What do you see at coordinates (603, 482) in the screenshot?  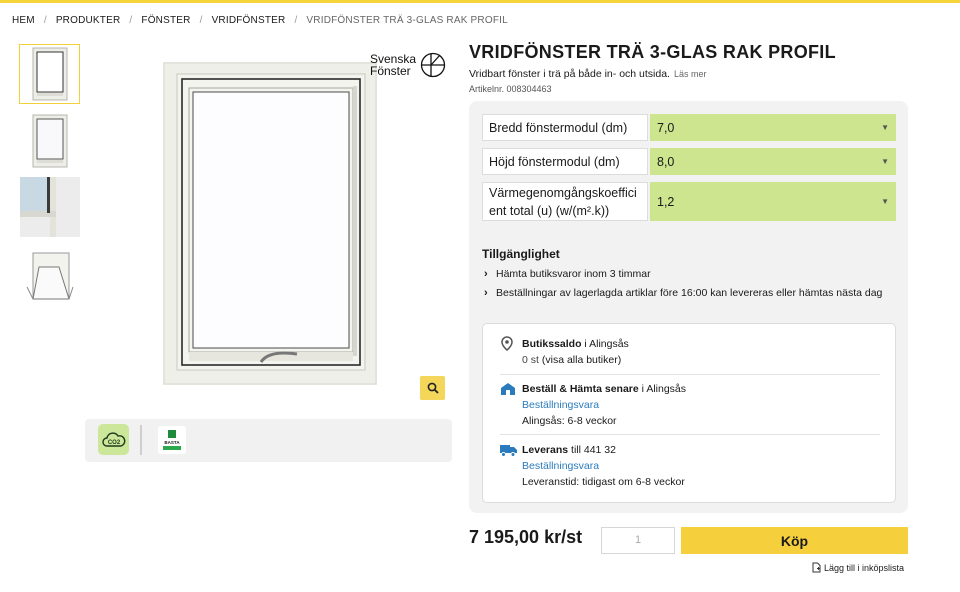 I see `delivery-detail: Leveranstid: tidigast om 6-8 veckor` at bounding box center [603, 482].